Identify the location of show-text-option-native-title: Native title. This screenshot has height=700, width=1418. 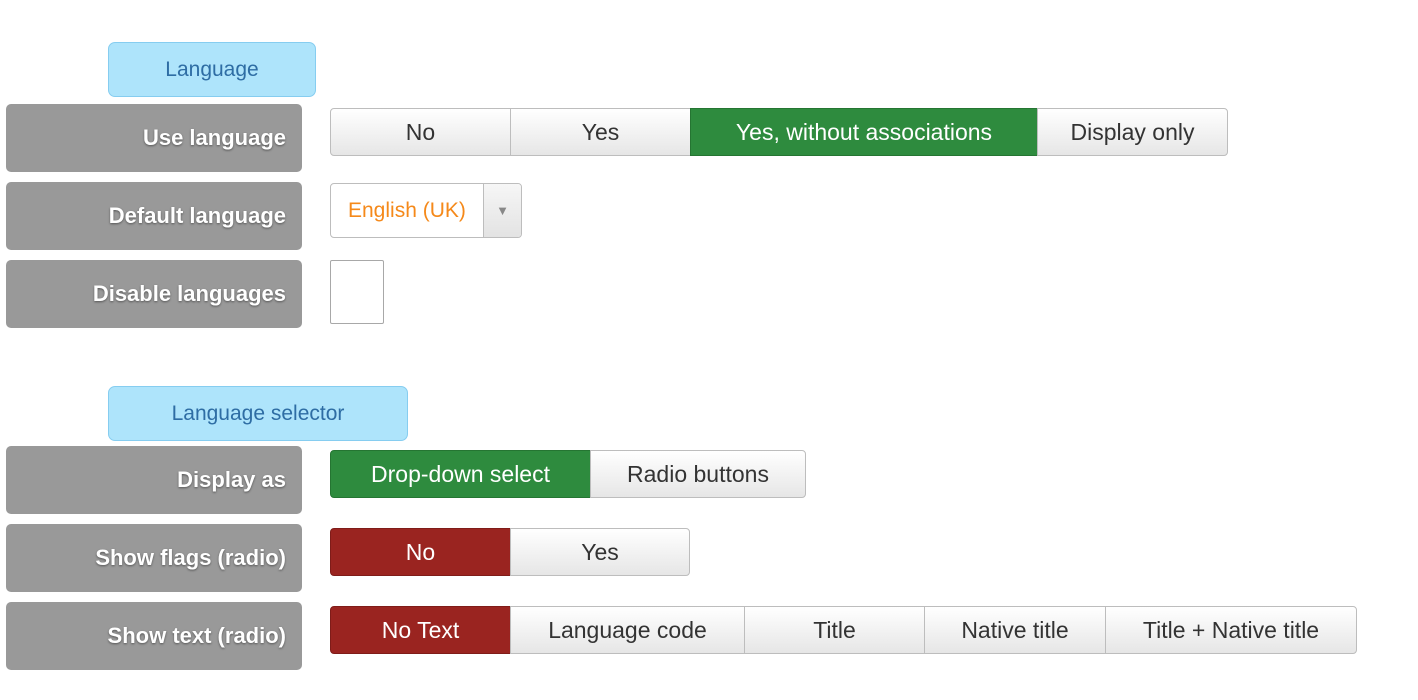
(1015, 630).